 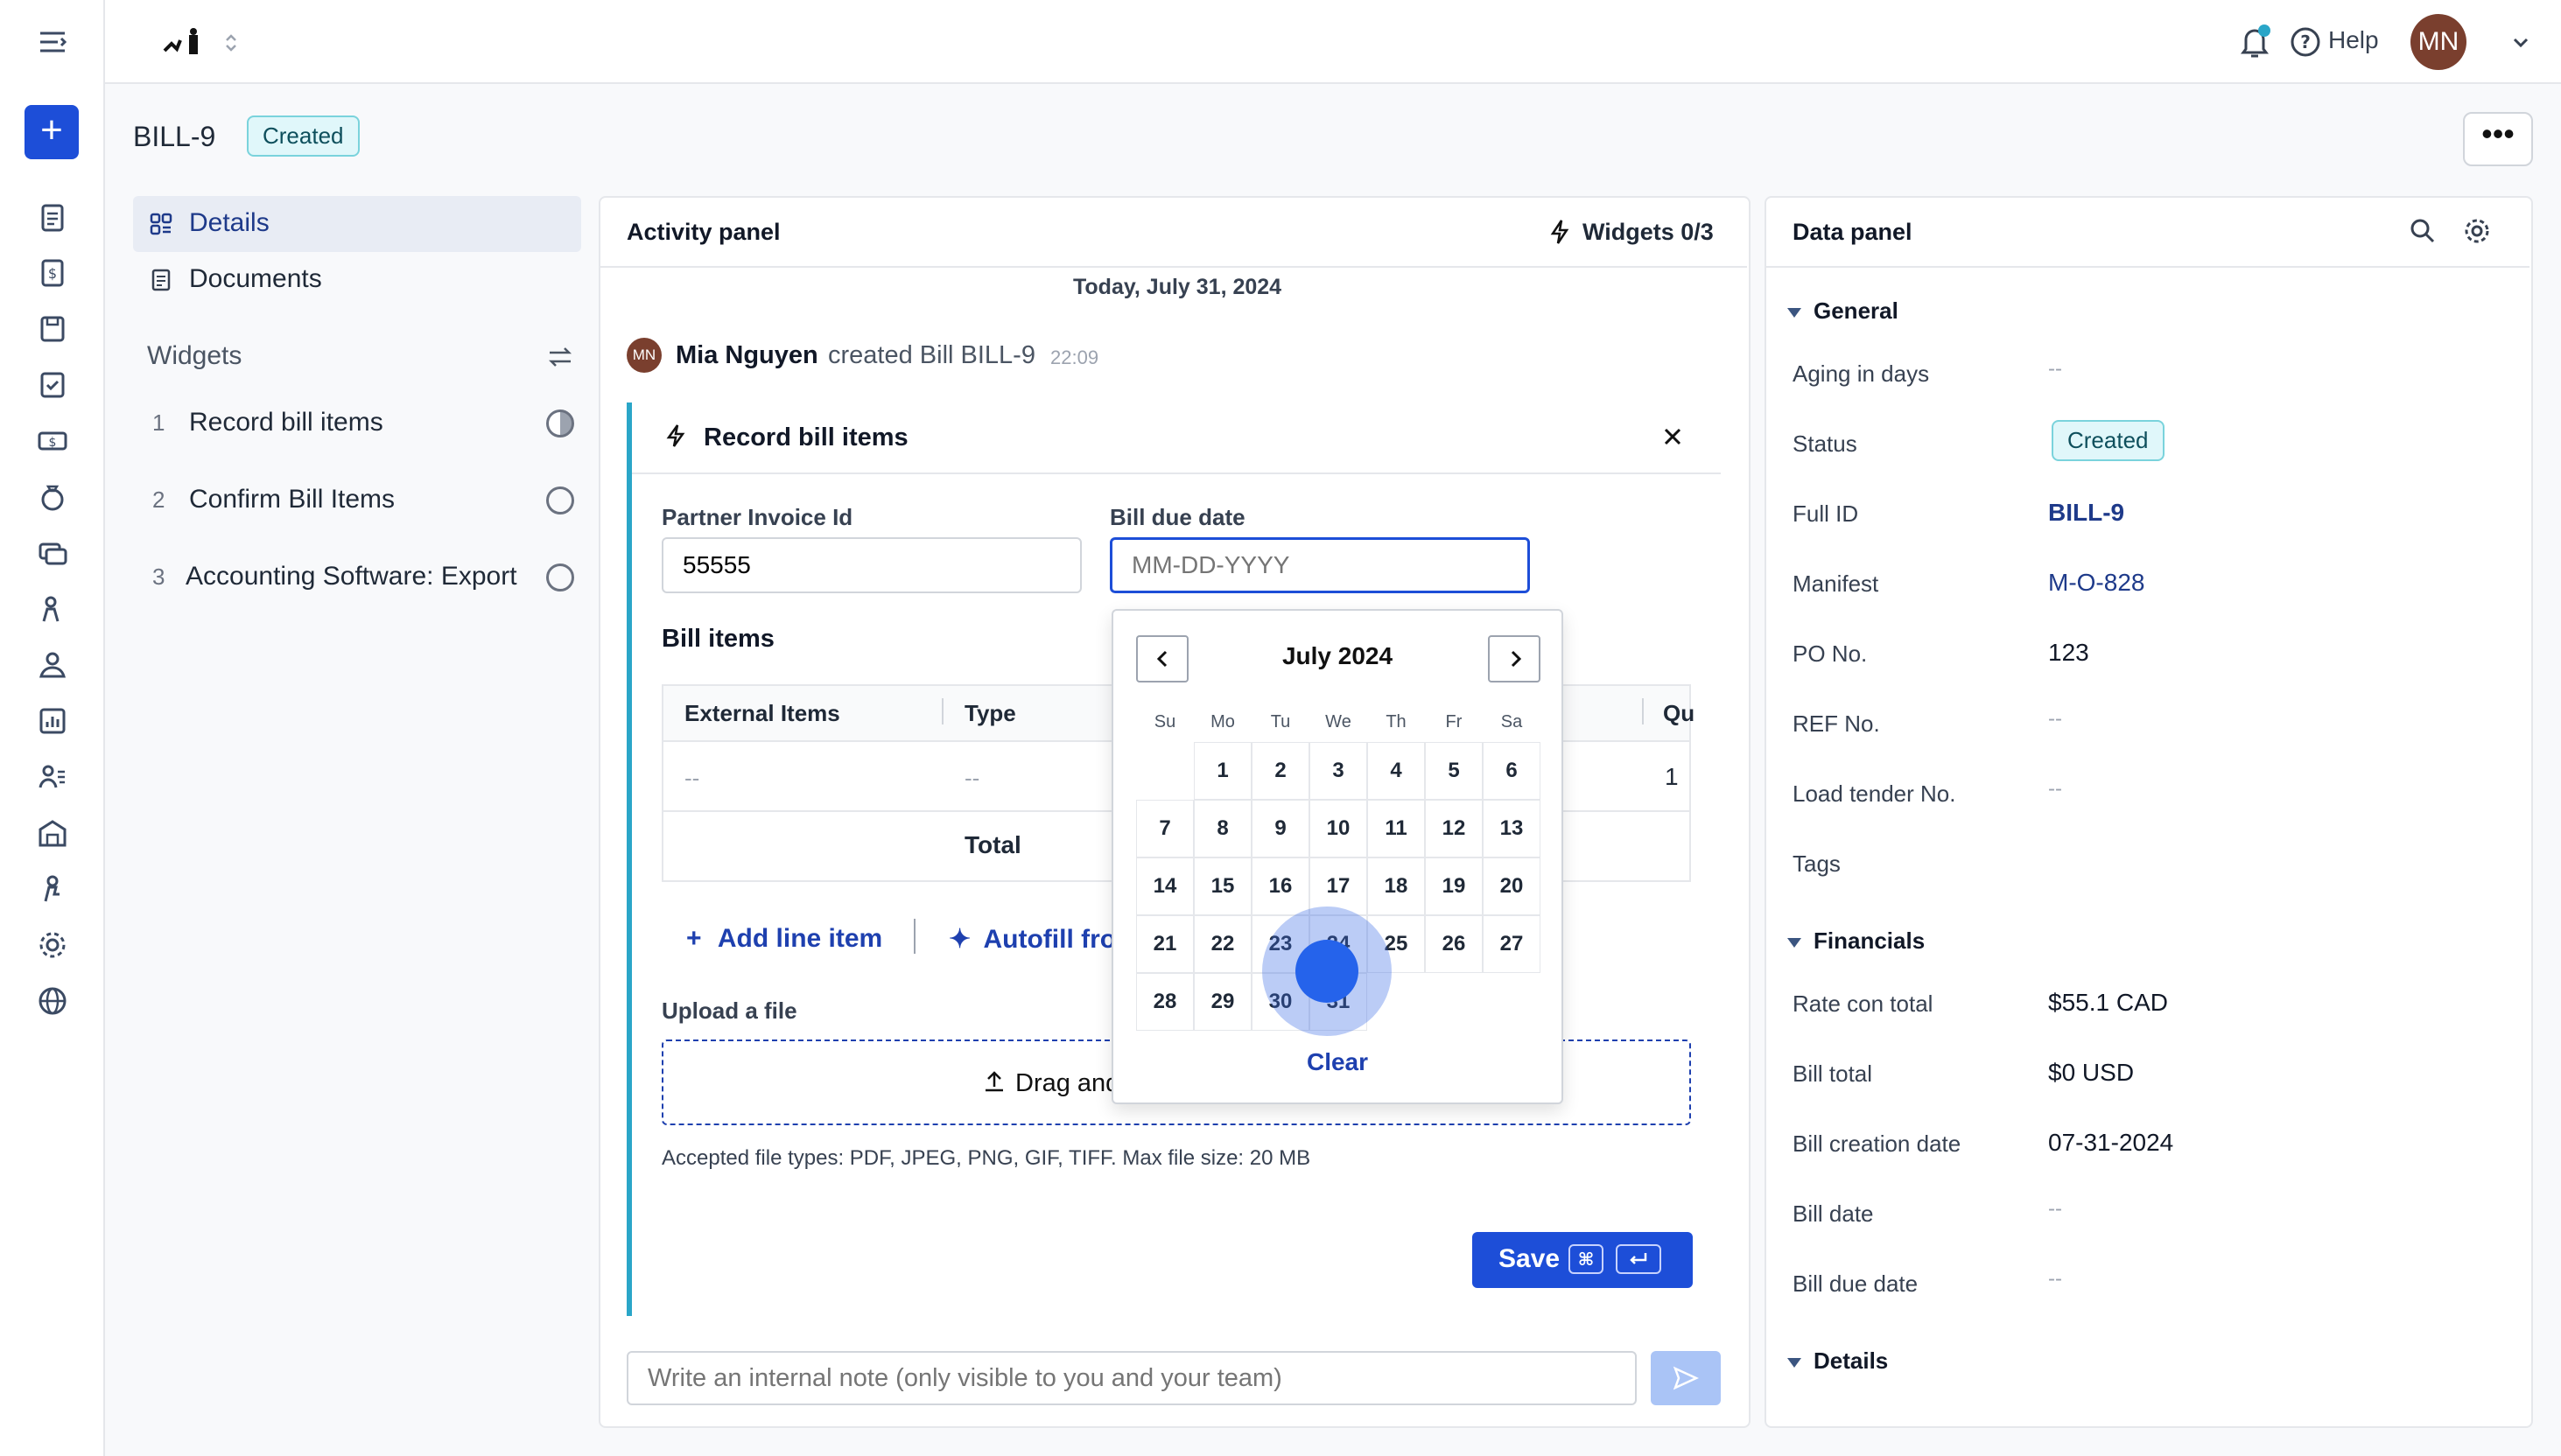 I want to click on calendar-day: 27, so click(x=1511, y=944).